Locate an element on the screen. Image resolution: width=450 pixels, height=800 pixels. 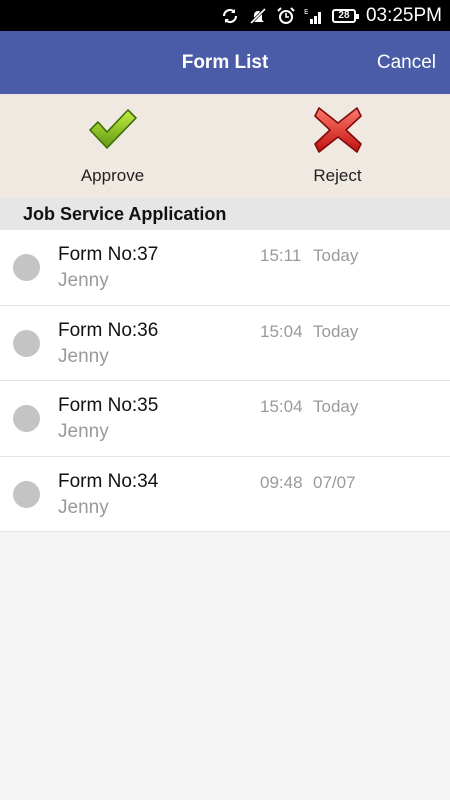
approve-label: Approve is located at coordinates (112, 175).